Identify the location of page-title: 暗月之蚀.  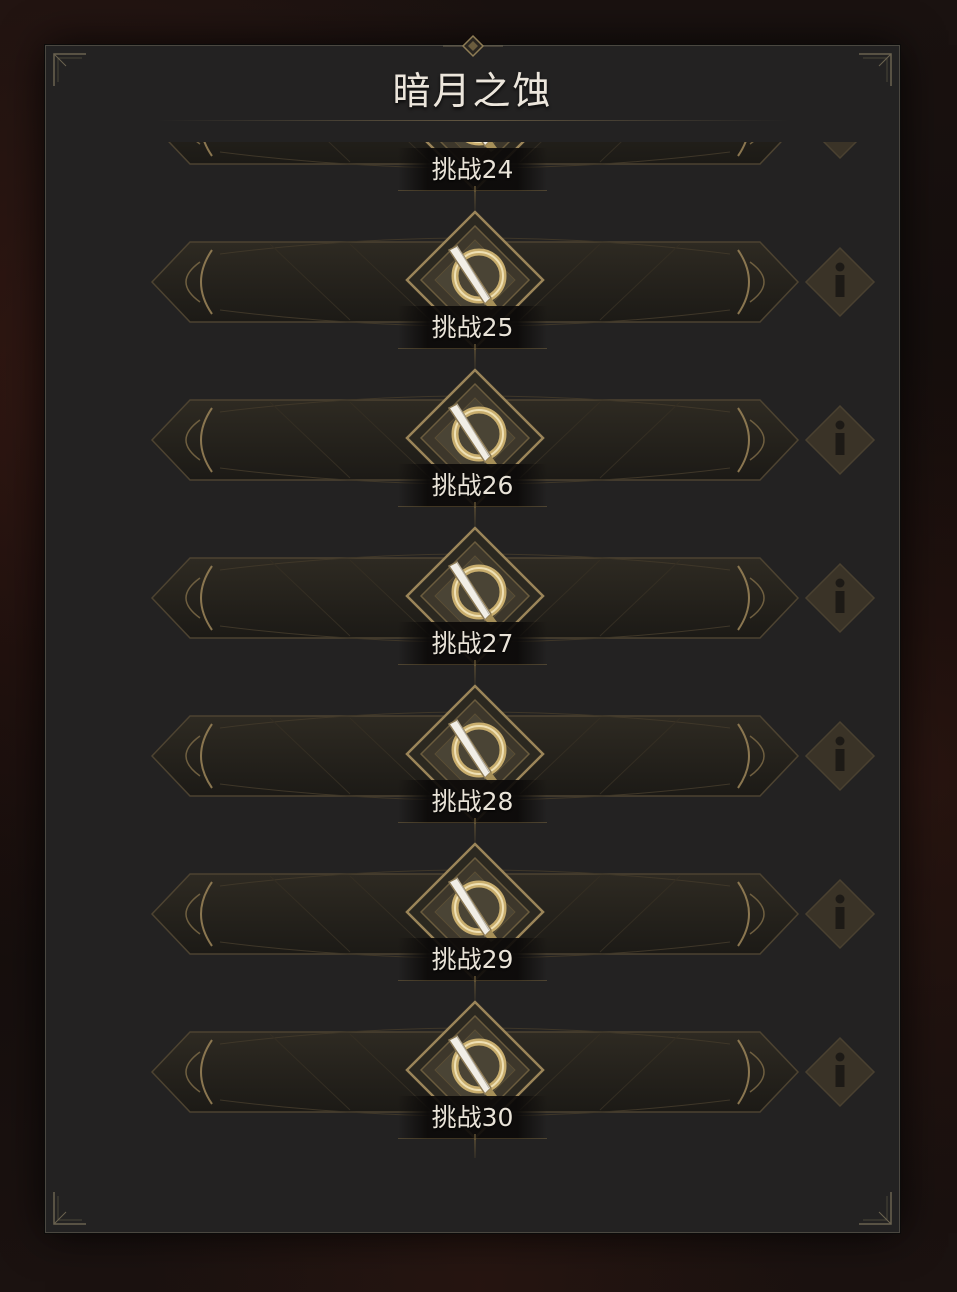
(472, 91).